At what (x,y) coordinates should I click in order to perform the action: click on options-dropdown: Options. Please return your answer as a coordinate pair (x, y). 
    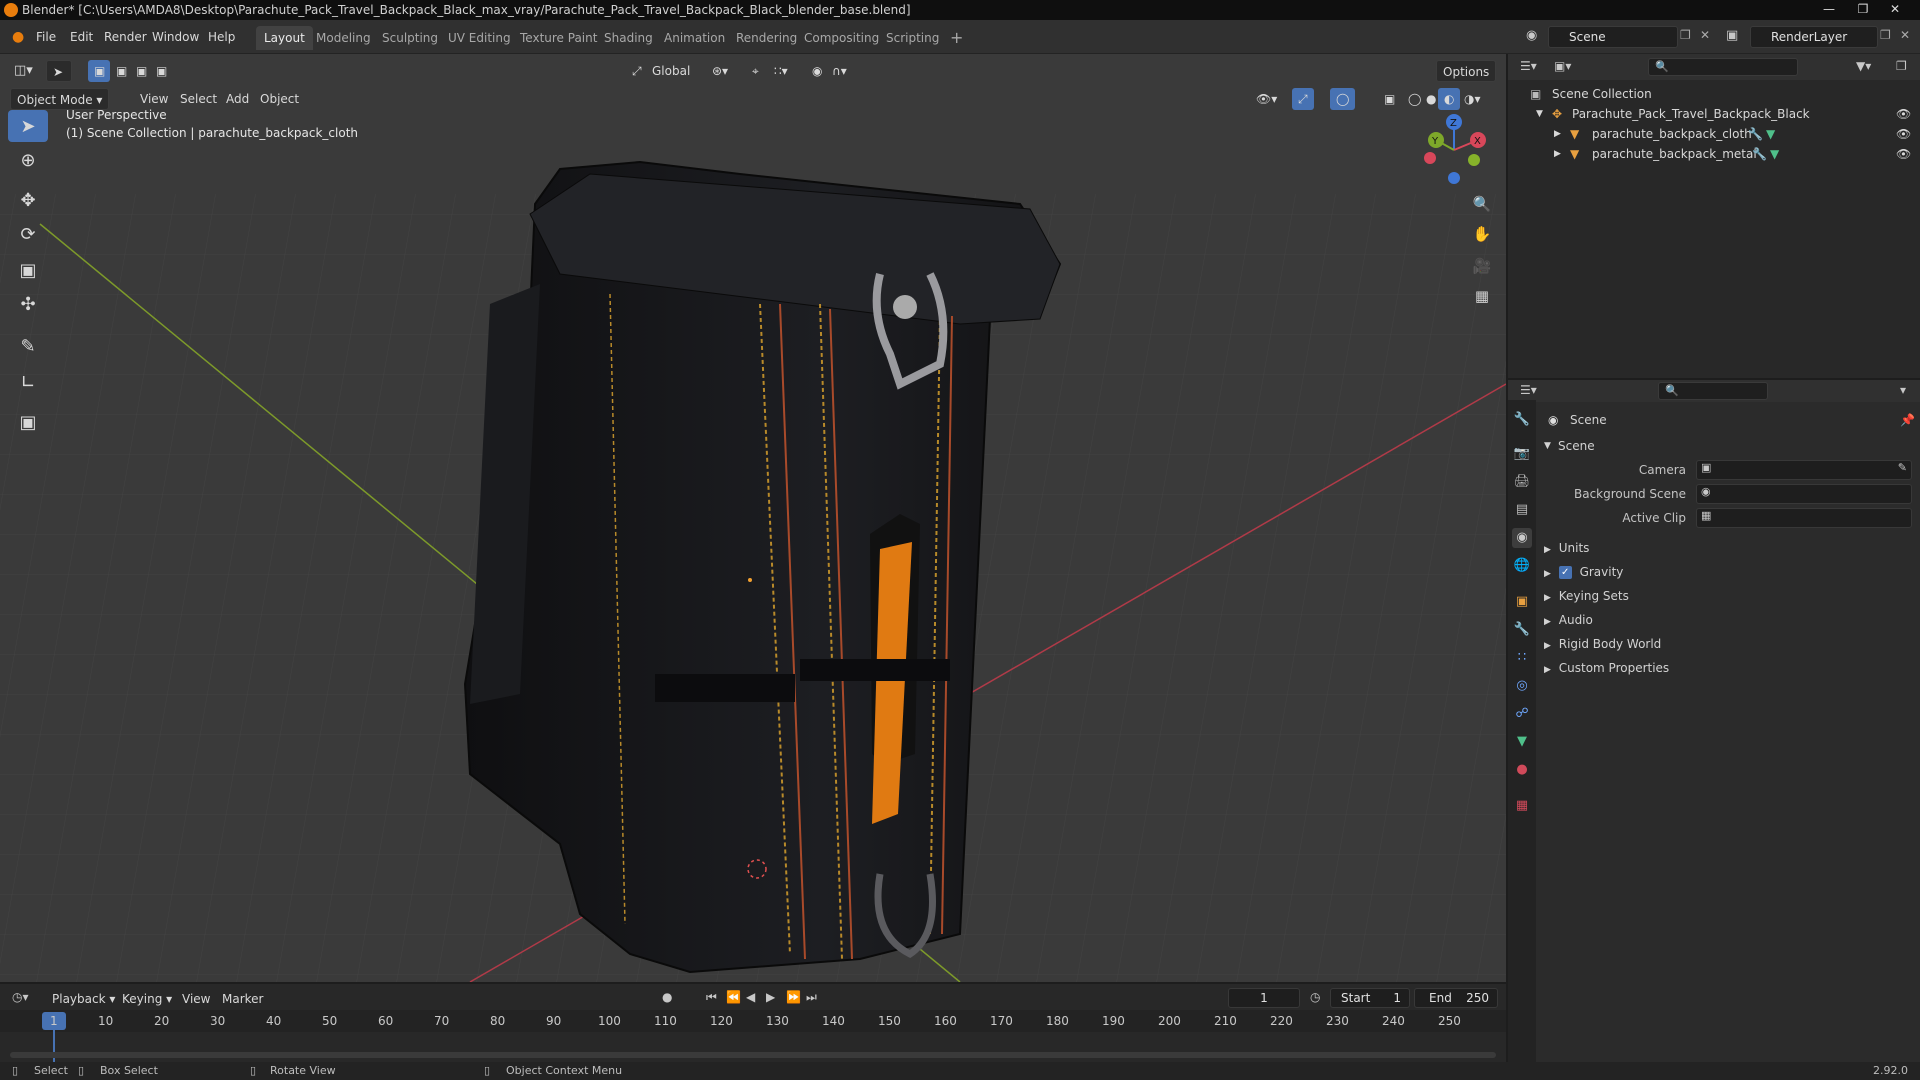
    Looking at the image, I should click on (1466, 71).